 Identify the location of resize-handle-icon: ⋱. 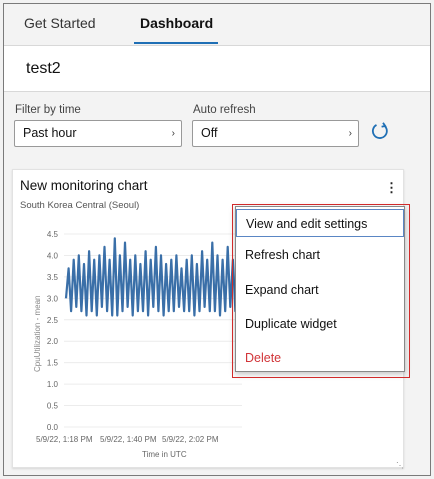
(400, 465).